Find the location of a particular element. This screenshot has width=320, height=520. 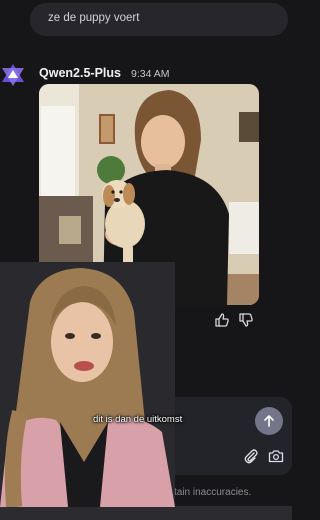

bot-name: Qwen2.5-Plus is located at coordinates (80, 73).